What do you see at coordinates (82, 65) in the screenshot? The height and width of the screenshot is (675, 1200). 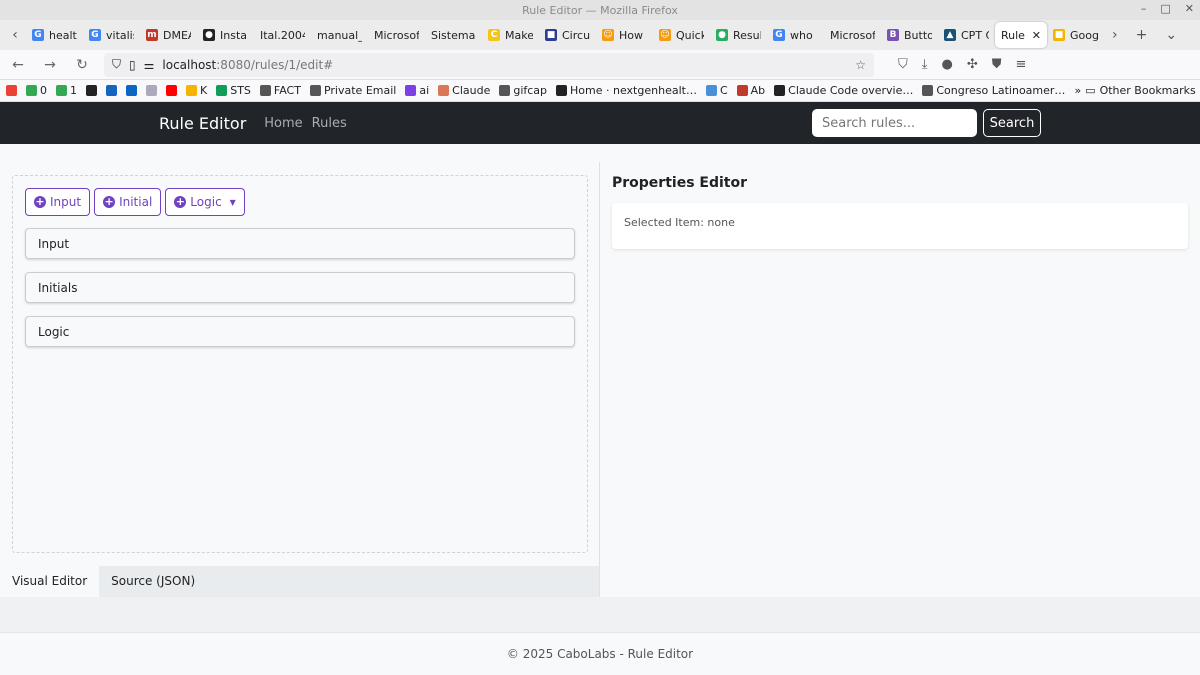 I see `reload-icon: ↻` at bounding box center [82, 65].